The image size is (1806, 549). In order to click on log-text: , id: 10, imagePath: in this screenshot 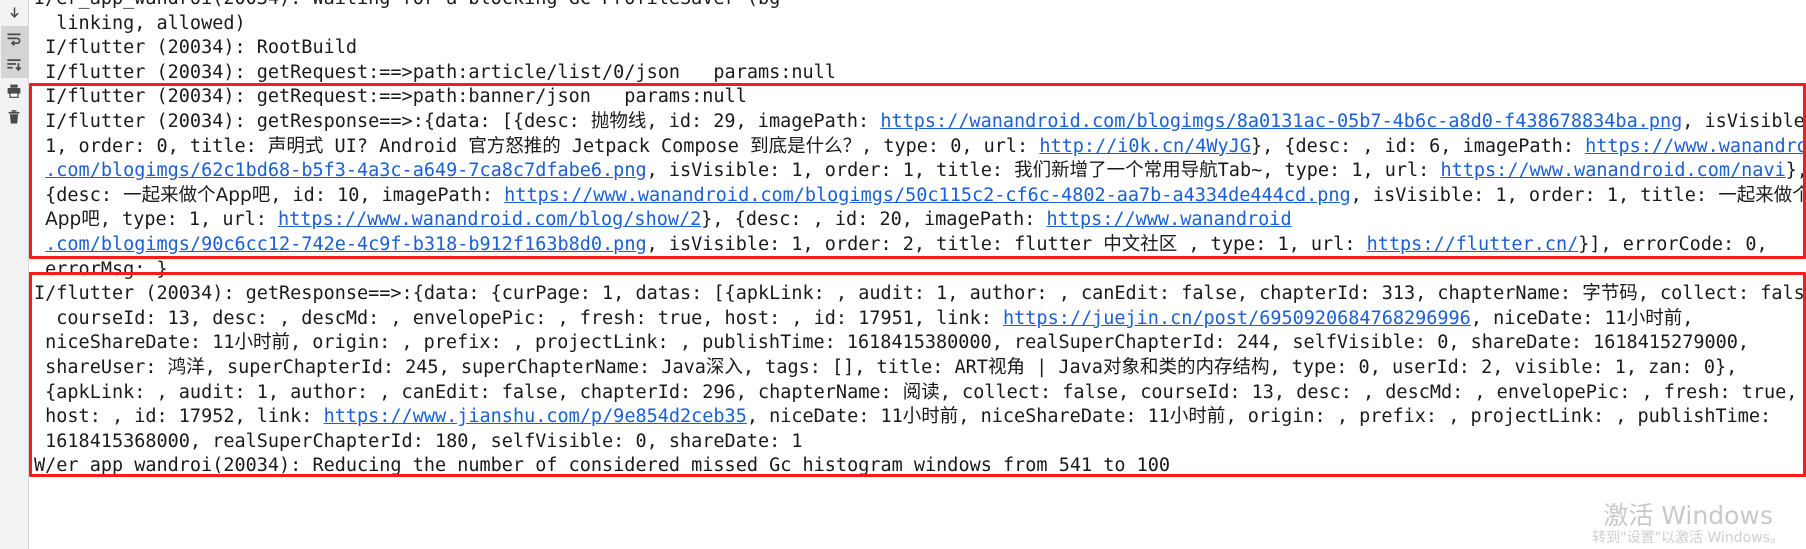, I will do `click(387, 195)`.